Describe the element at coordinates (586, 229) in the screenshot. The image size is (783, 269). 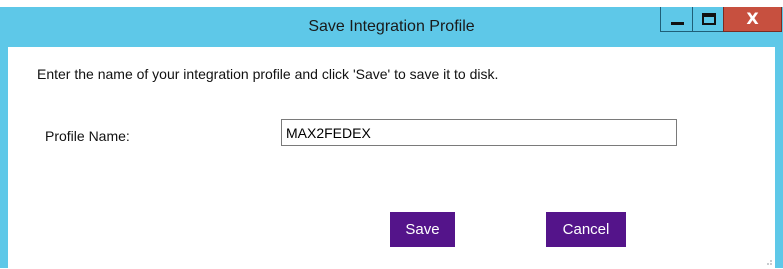
I see `cancel-button: Cancel` at that location.